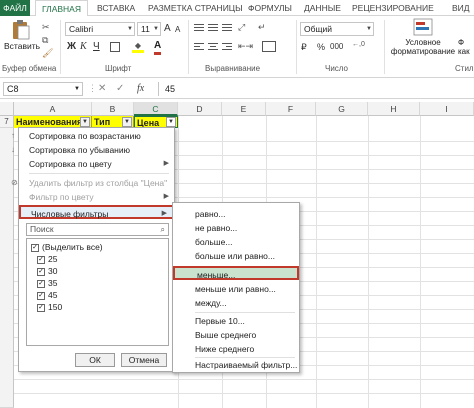  I want to click on formula-input: 45, so click(315, 89).